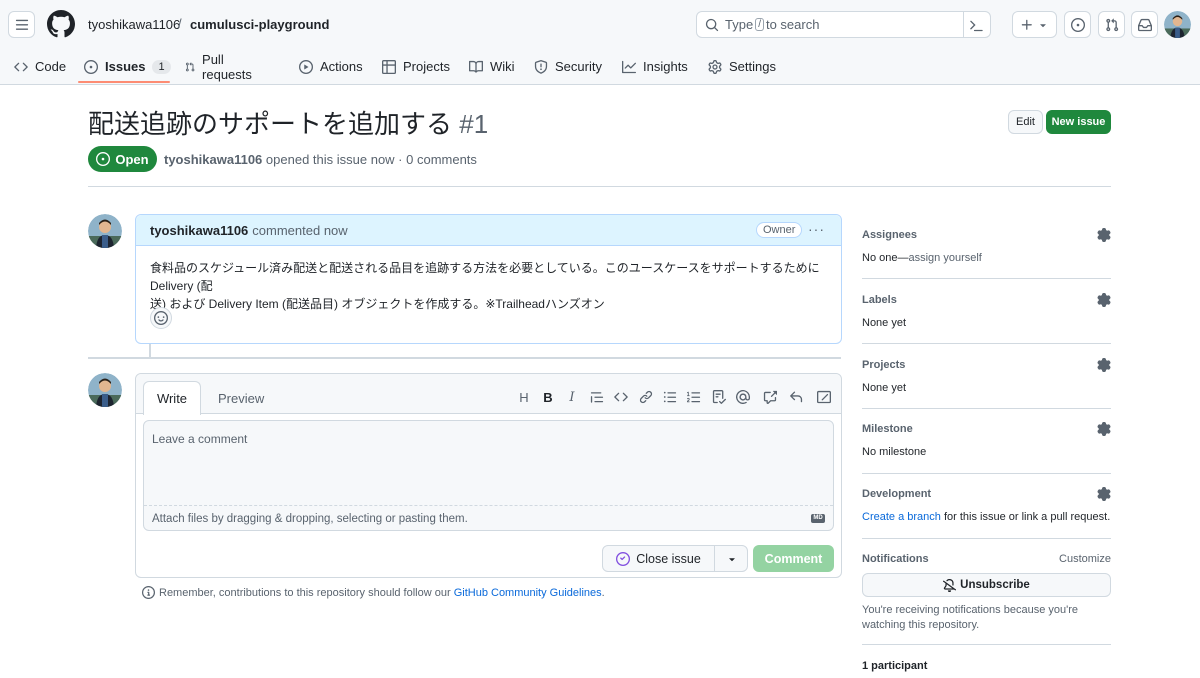  Describe the element at coordinates (824, 397) in the screenshot. I see `fullscreen-icon` at that location.